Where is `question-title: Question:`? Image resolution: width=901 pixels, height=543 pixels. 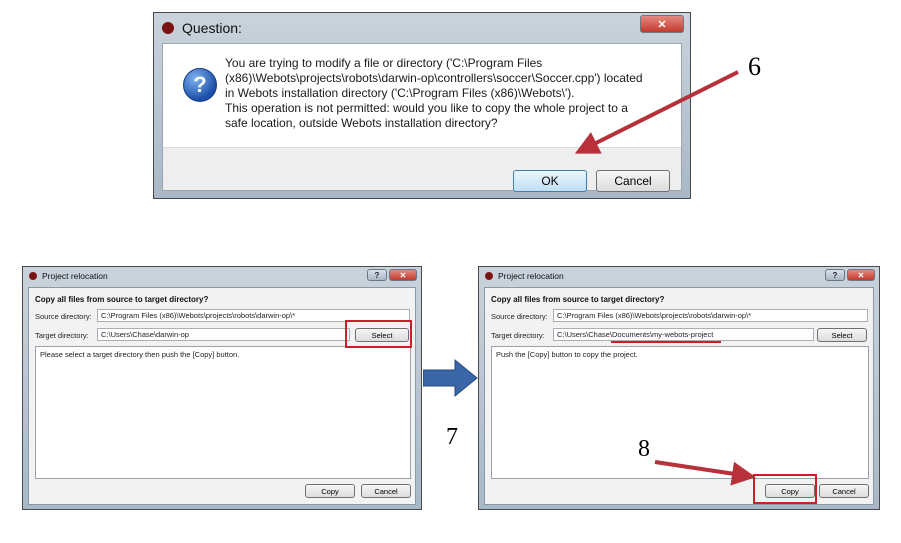 question-title: Question: is located at coordinates (212, 28).